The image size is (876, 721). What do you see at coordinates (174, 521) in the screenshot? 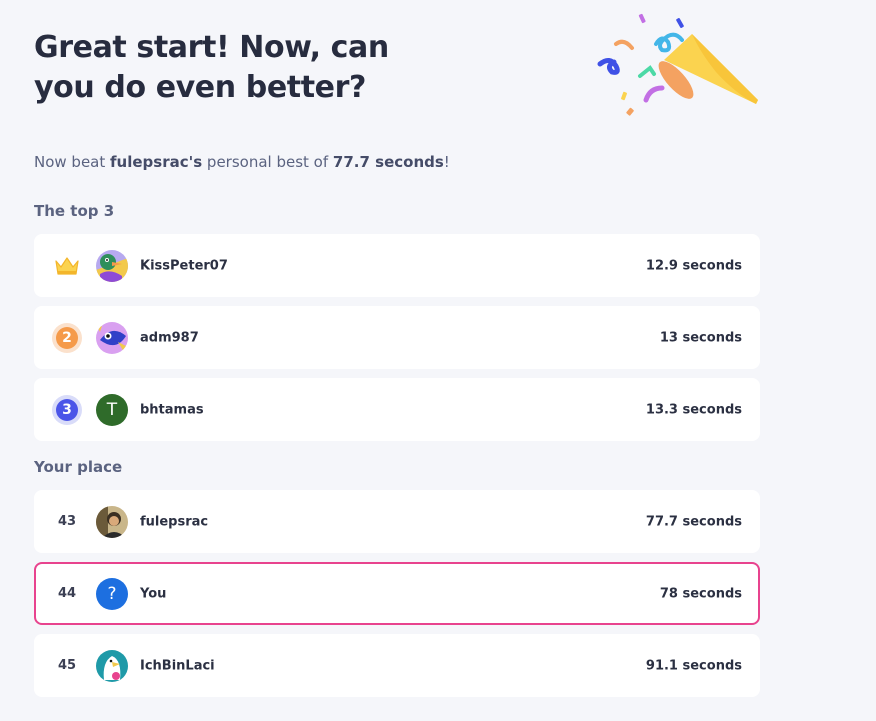
I see `player-name: fulepsrac` at bounding box center [174, 521].